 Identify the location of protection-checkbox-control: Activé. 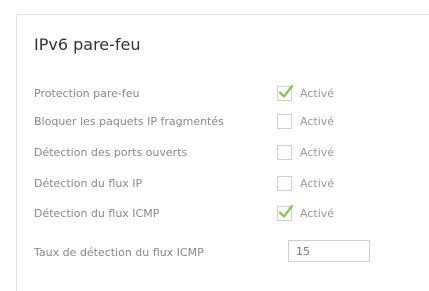
(306, 92).